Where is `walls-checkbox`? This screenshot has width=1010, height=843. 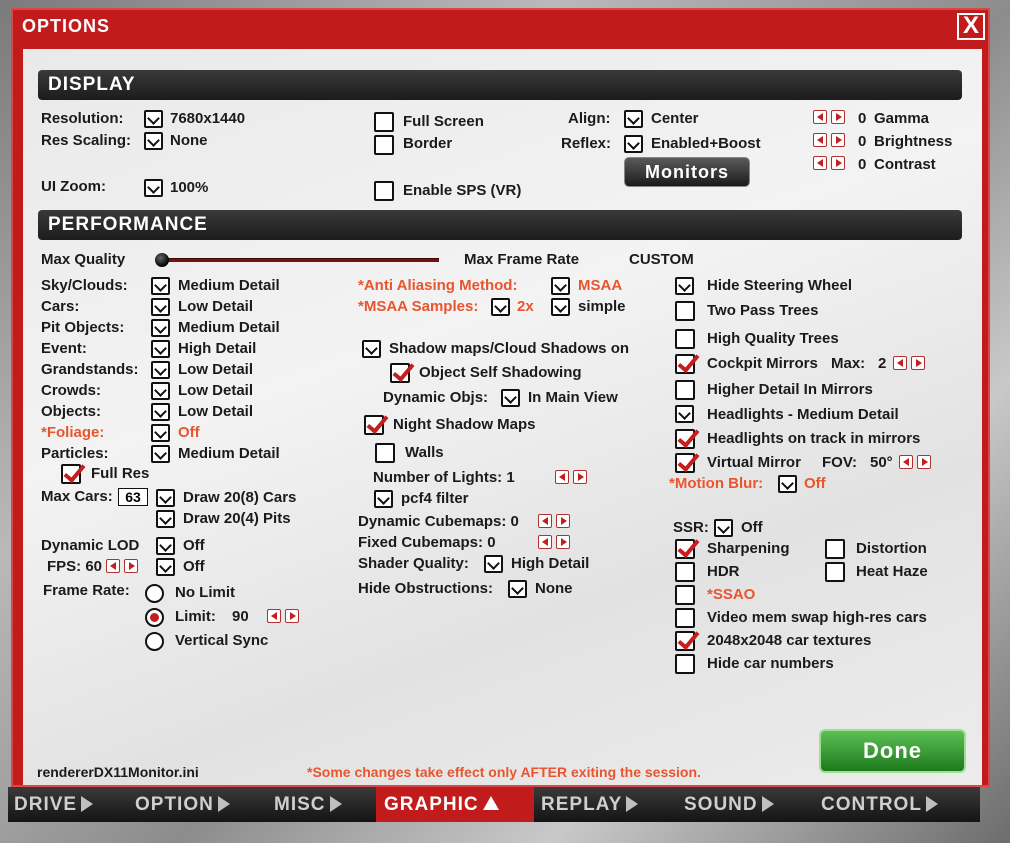 walls-checkbox is located at coordinates (385, 453).